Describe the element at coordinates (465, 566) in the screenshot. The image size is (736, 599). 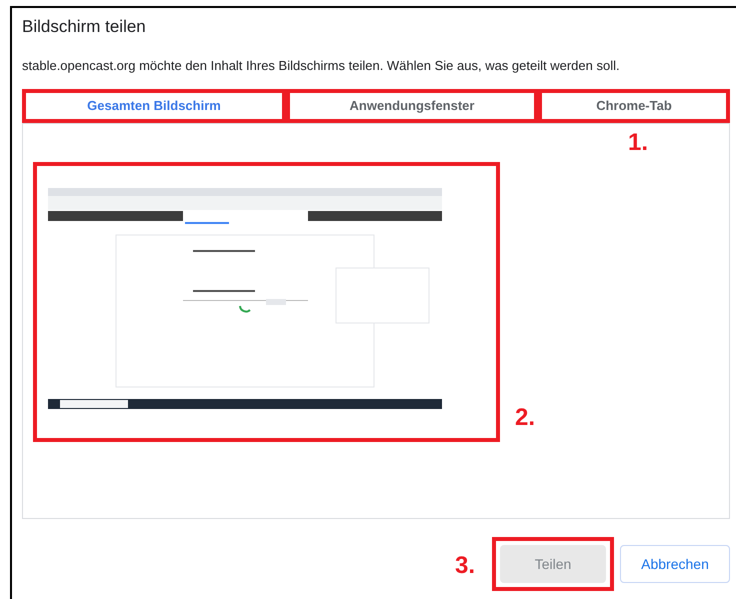
I see `annotation-number: 3.` at that location.